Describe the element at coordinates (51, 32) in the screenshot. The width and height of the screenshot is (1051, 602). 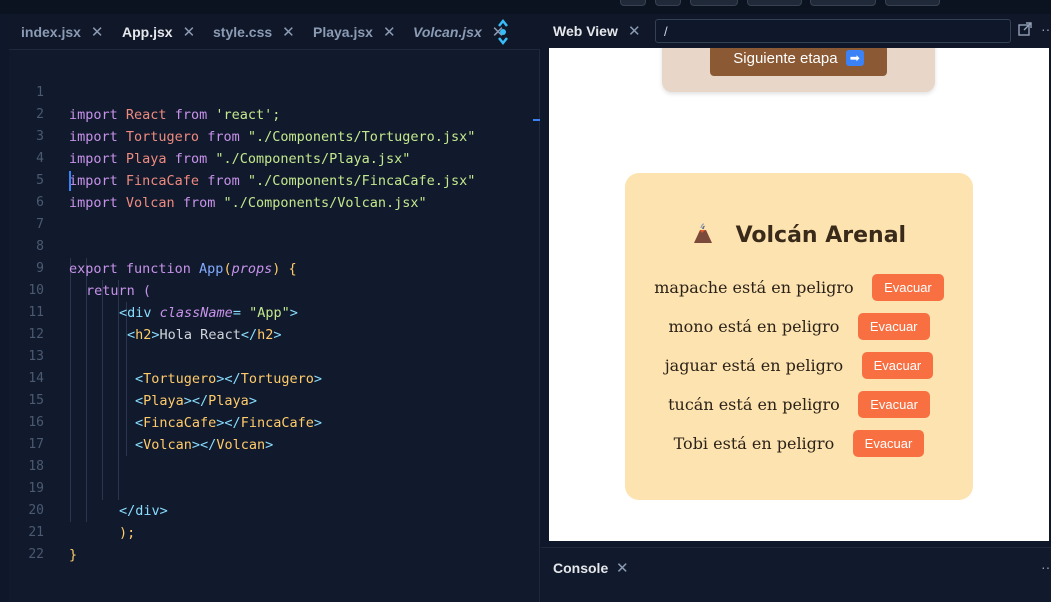
I see `tab-label: index.jsx` at that location.